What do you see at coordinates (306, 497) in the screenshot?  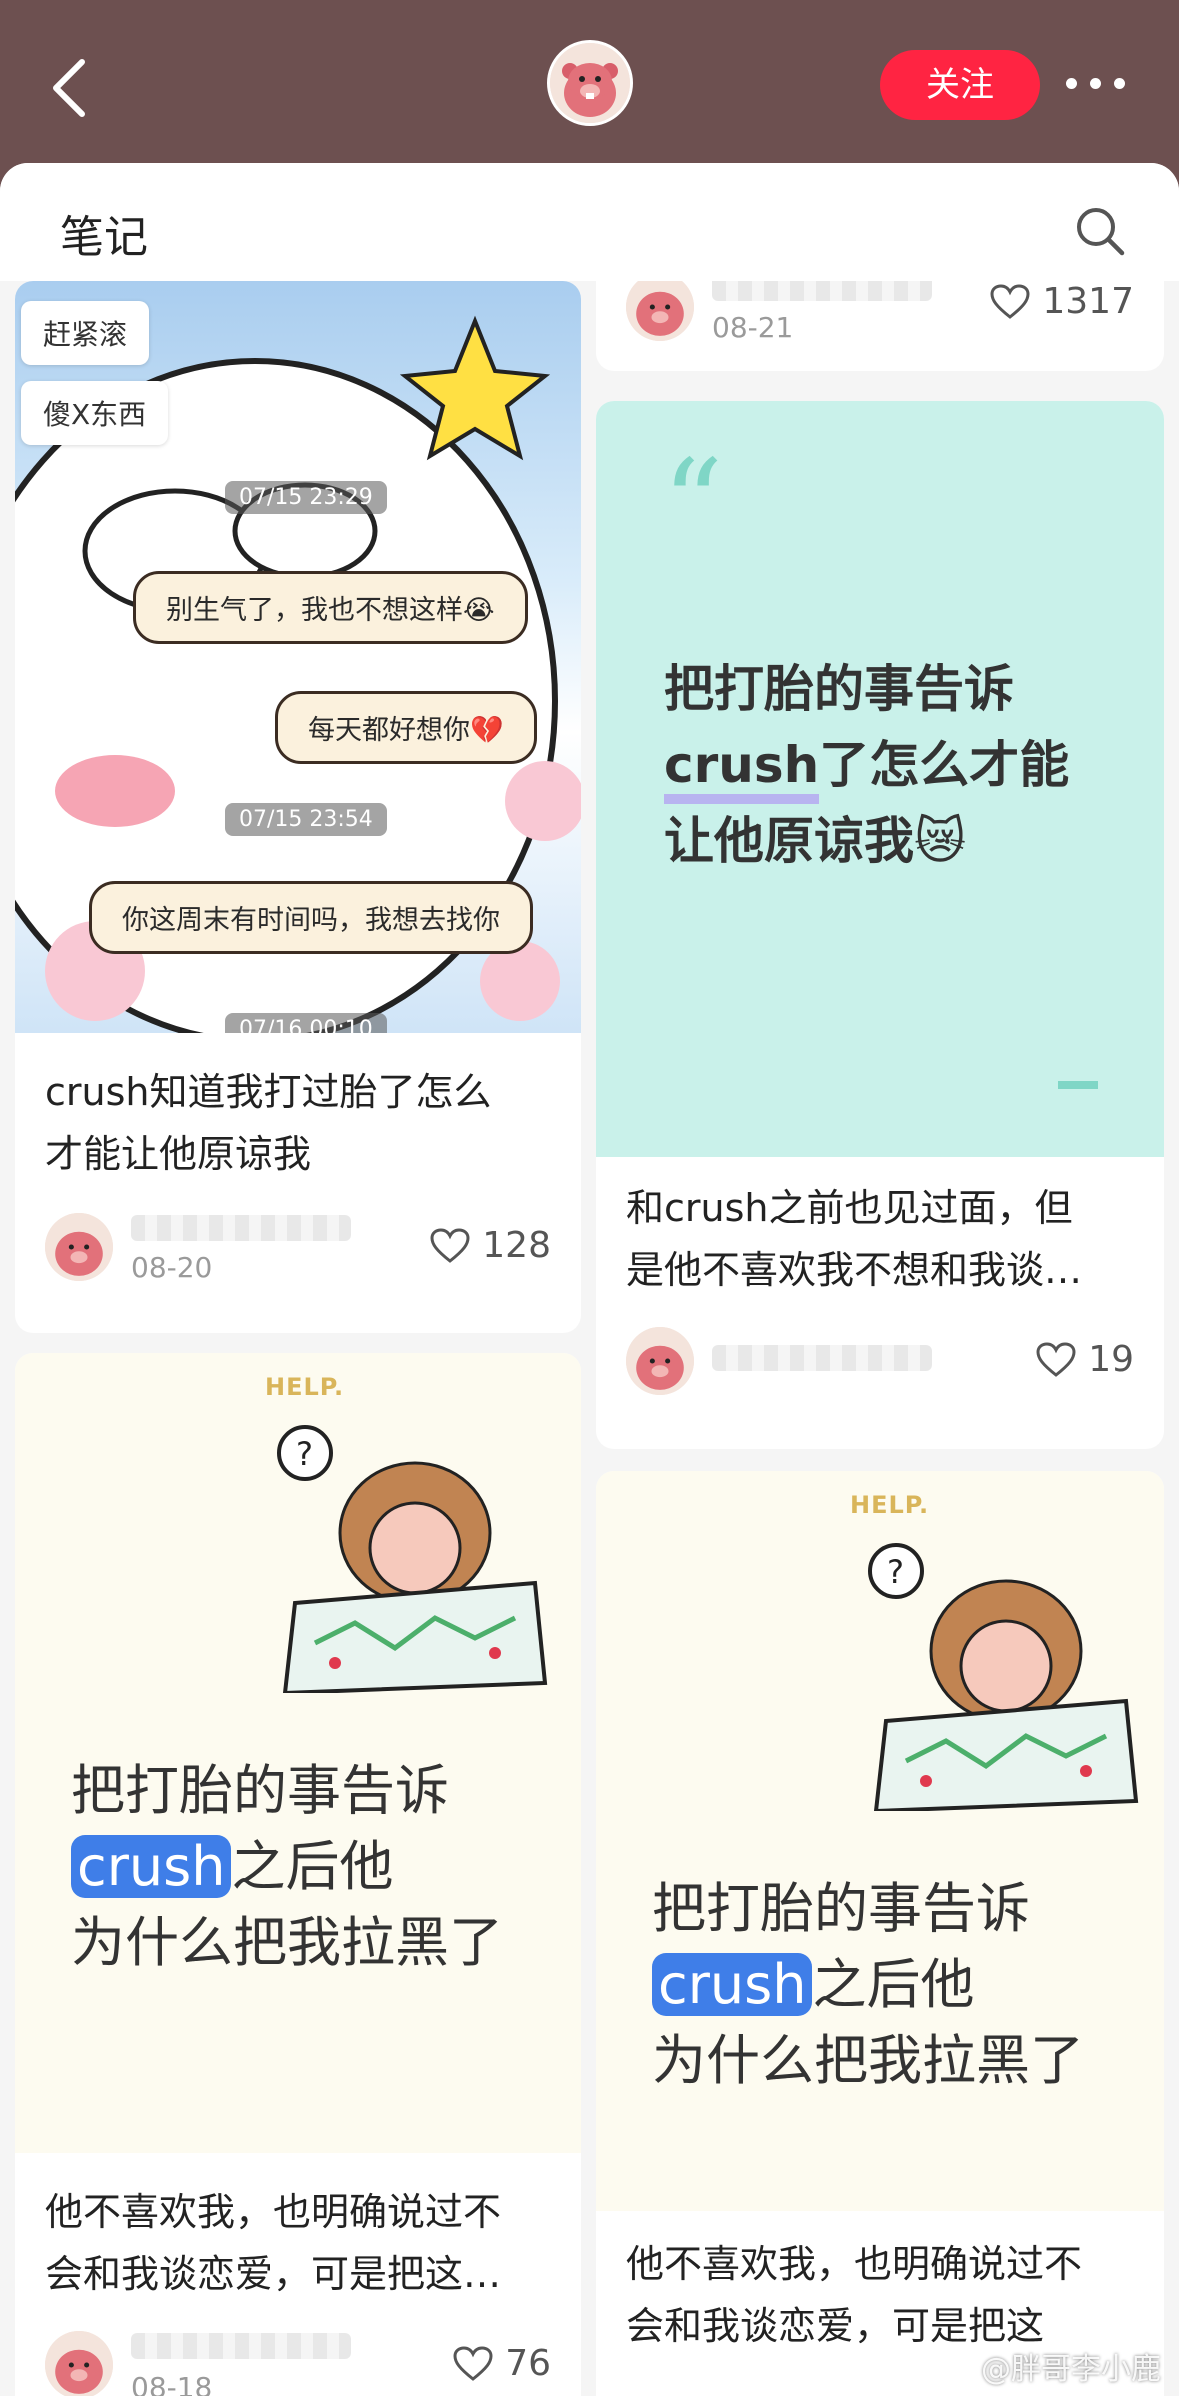 I see `chat-timestamp: 07/15 23:29` at bounding box center [306, 497].